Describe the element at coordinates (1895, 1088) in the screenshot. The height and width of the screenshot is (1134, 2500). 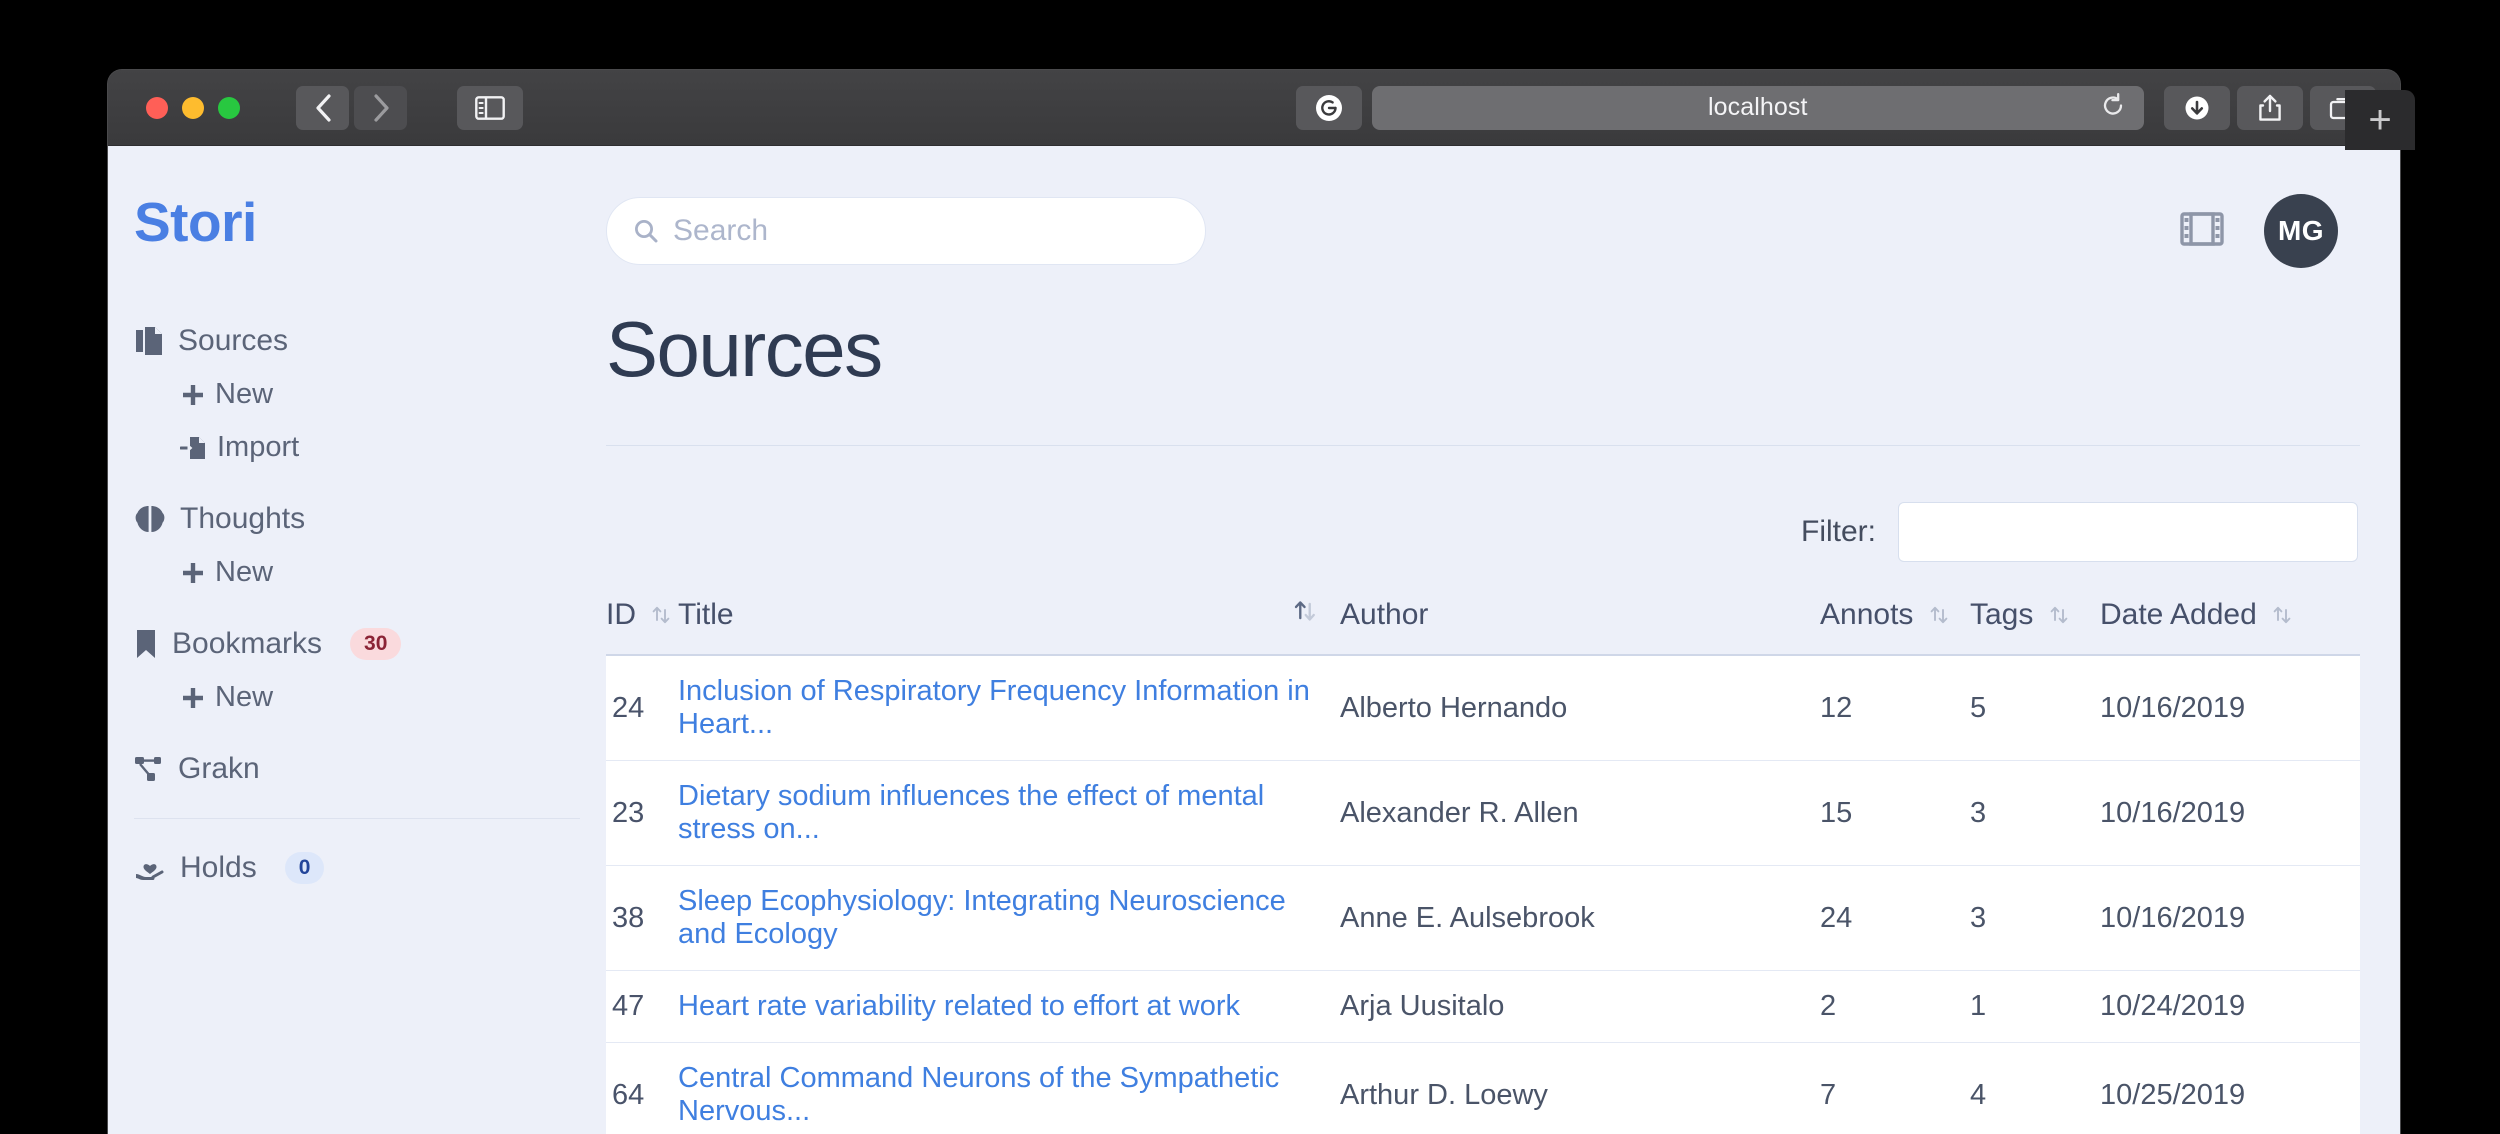
I see `cell-annots: 7` at that location.